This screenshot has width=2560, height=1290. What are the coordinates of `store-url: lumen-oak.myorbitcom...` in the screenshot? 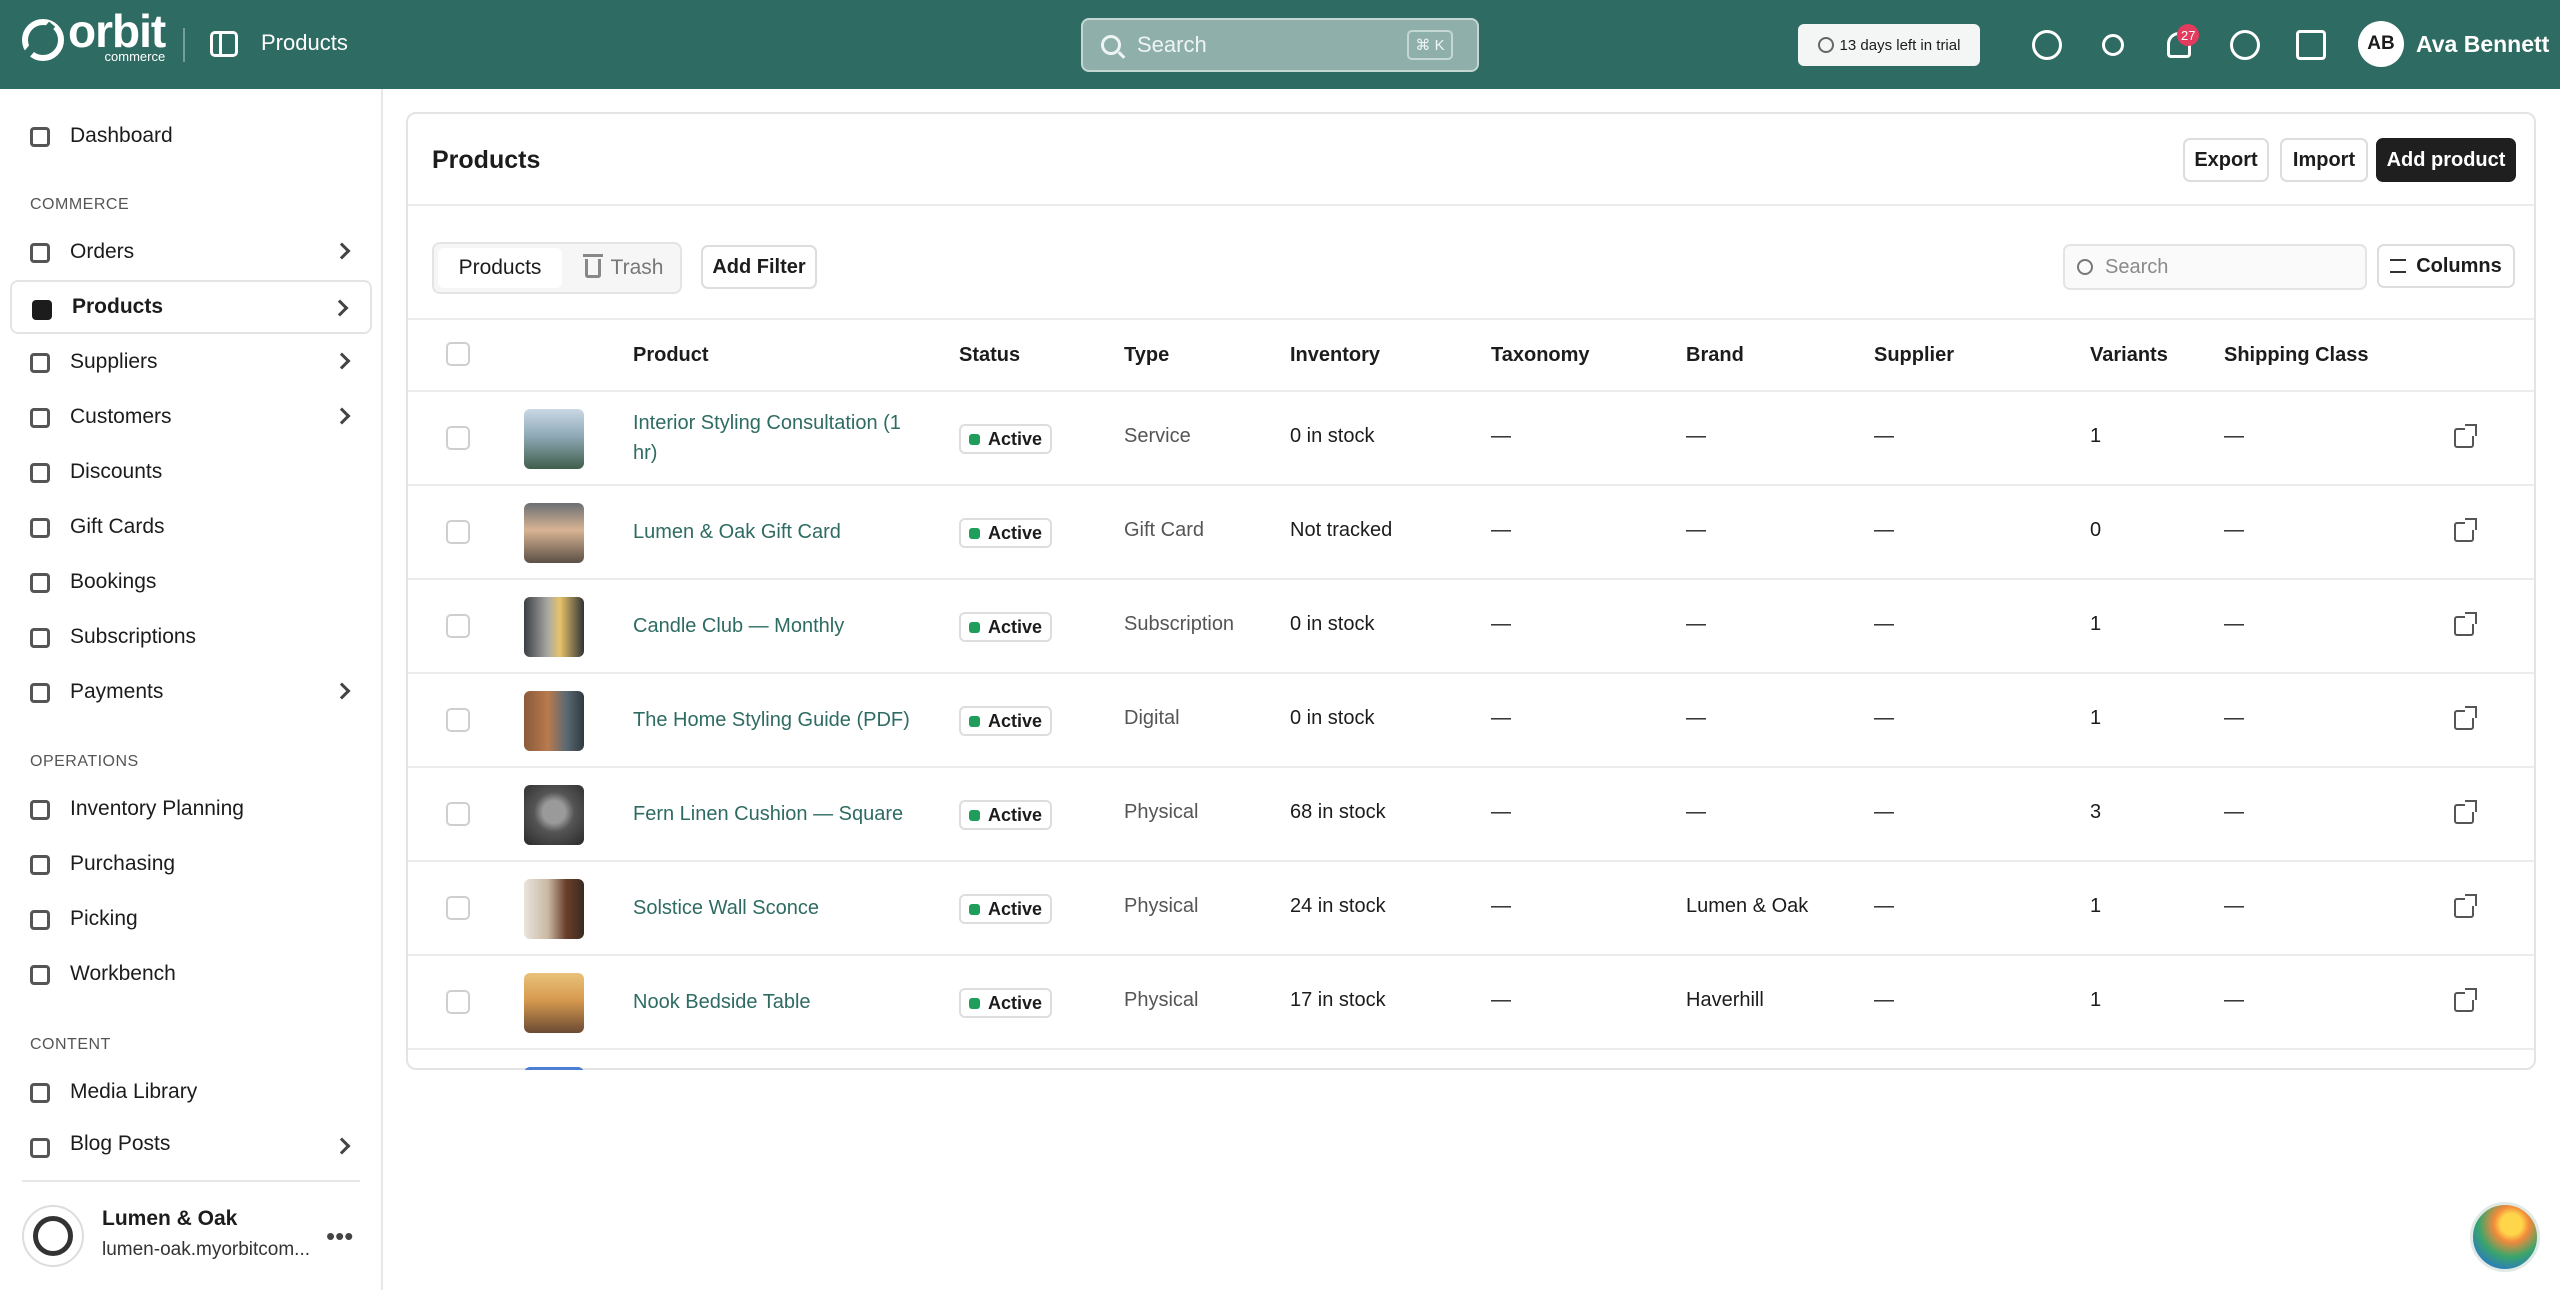 It's located at (206, 1249).